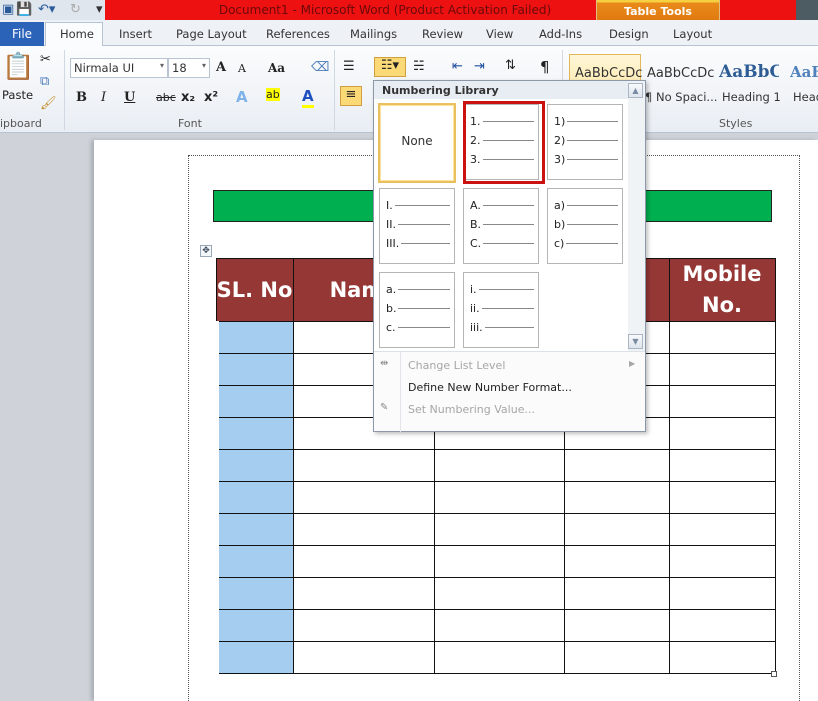  What do you see at coordinates (390, 67) in the screenshot?
I see `numbering-icon: ☷▾` at bounding box center [390, 67].